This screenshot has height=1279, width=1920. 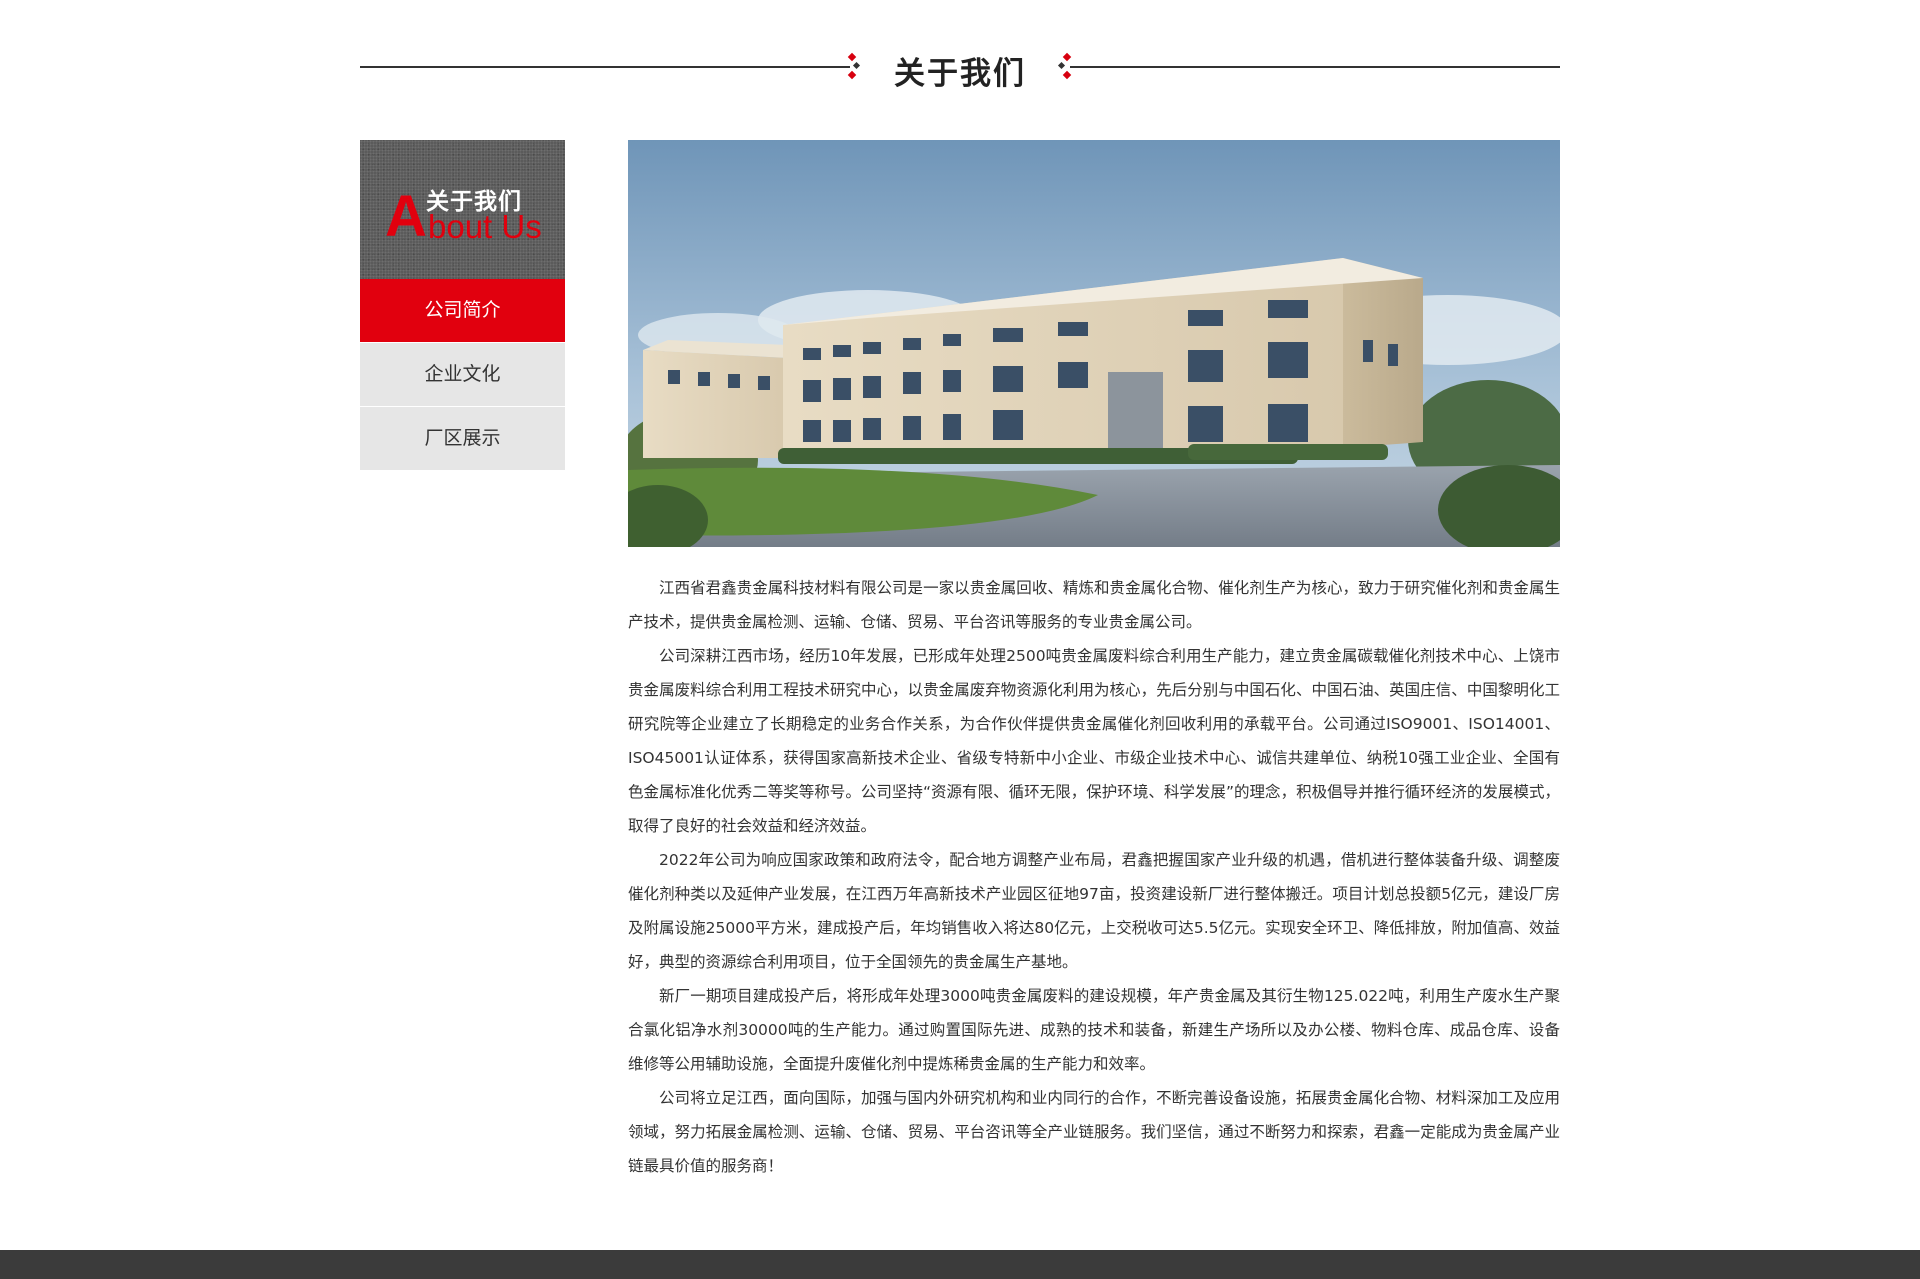 I want to click on section-header: 关于我们, so click(x=960, y=66).